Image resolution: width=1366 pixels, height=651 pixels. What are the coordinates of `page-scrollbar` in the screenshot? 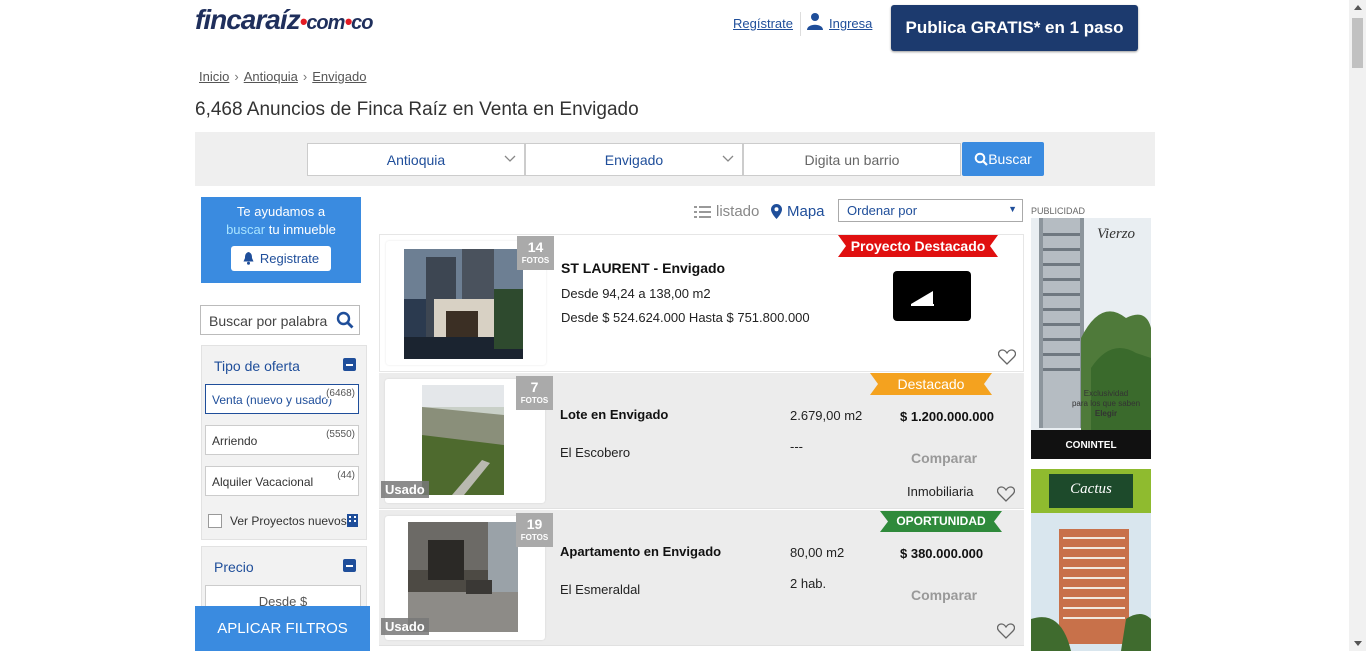 It's located at (1357, 325).